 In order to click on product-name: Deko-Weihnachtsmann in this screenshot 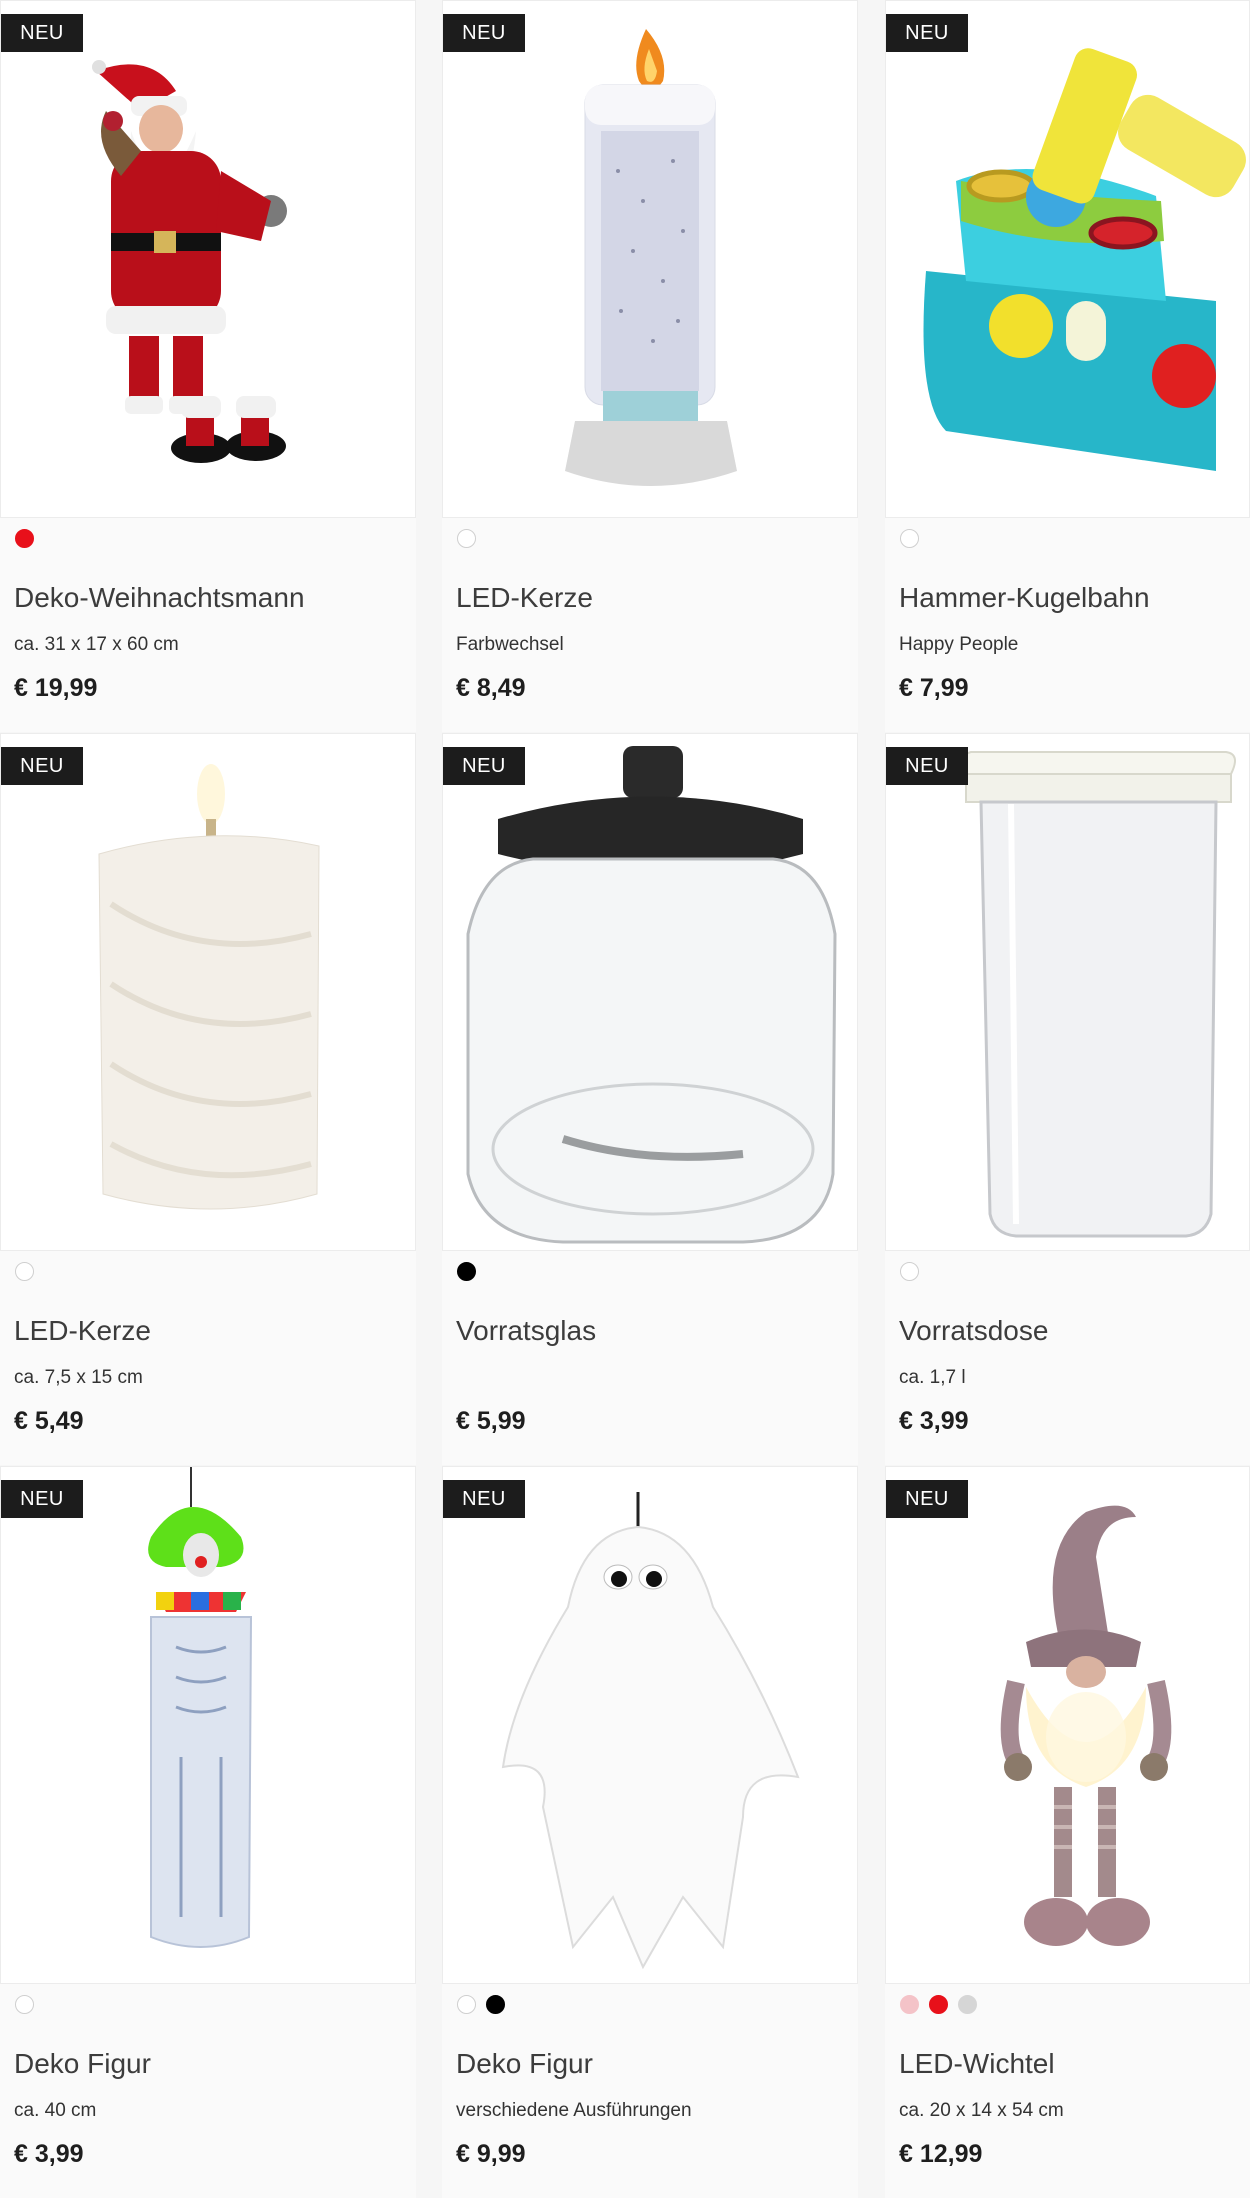, I will do `click(159, 598)`.